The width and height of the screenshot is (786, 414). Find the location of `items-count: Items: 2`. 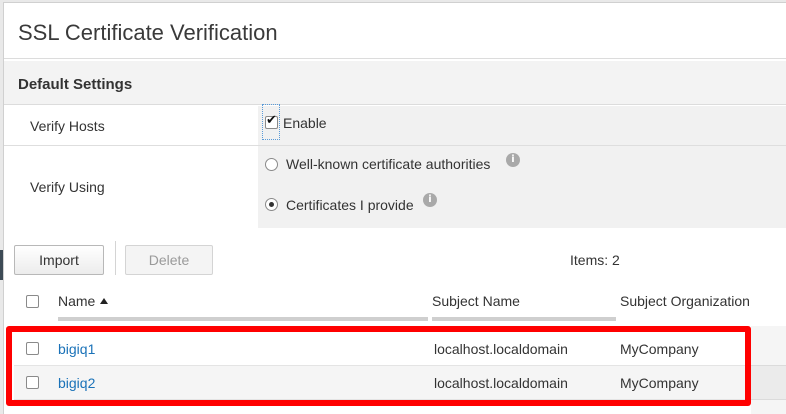

items-count: Items: 2 is located at coordinates (595, 260).